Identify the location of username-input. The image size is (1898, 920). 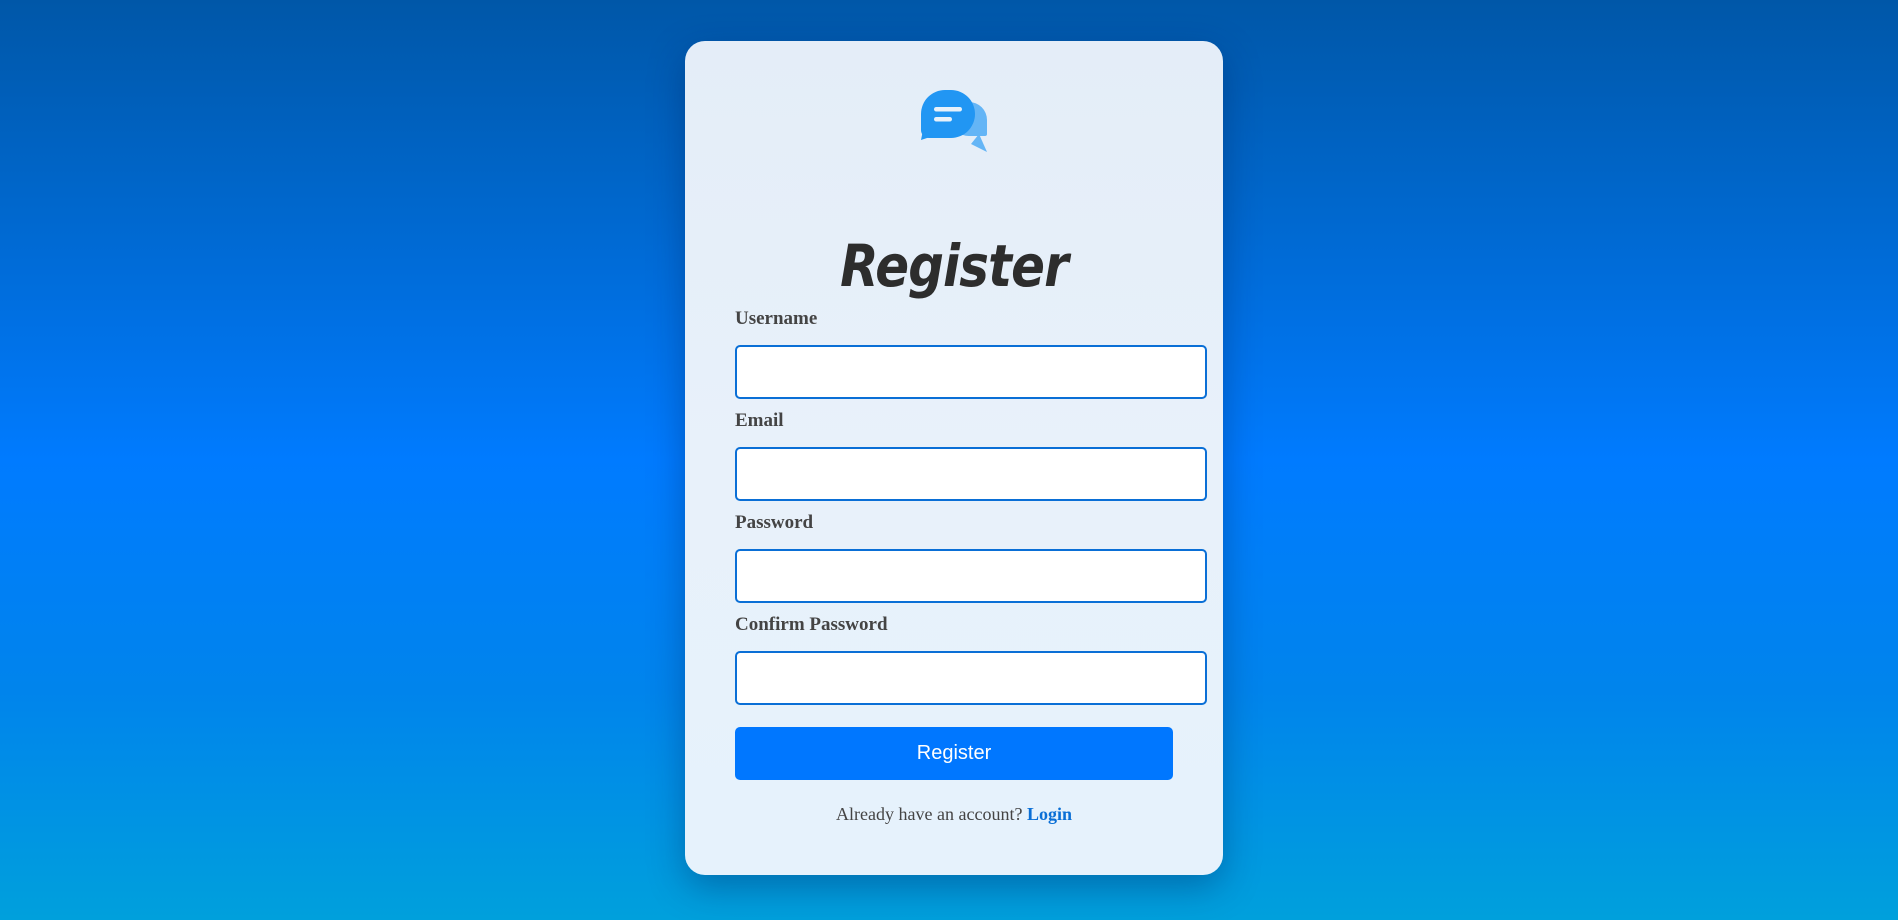
(971, 372).